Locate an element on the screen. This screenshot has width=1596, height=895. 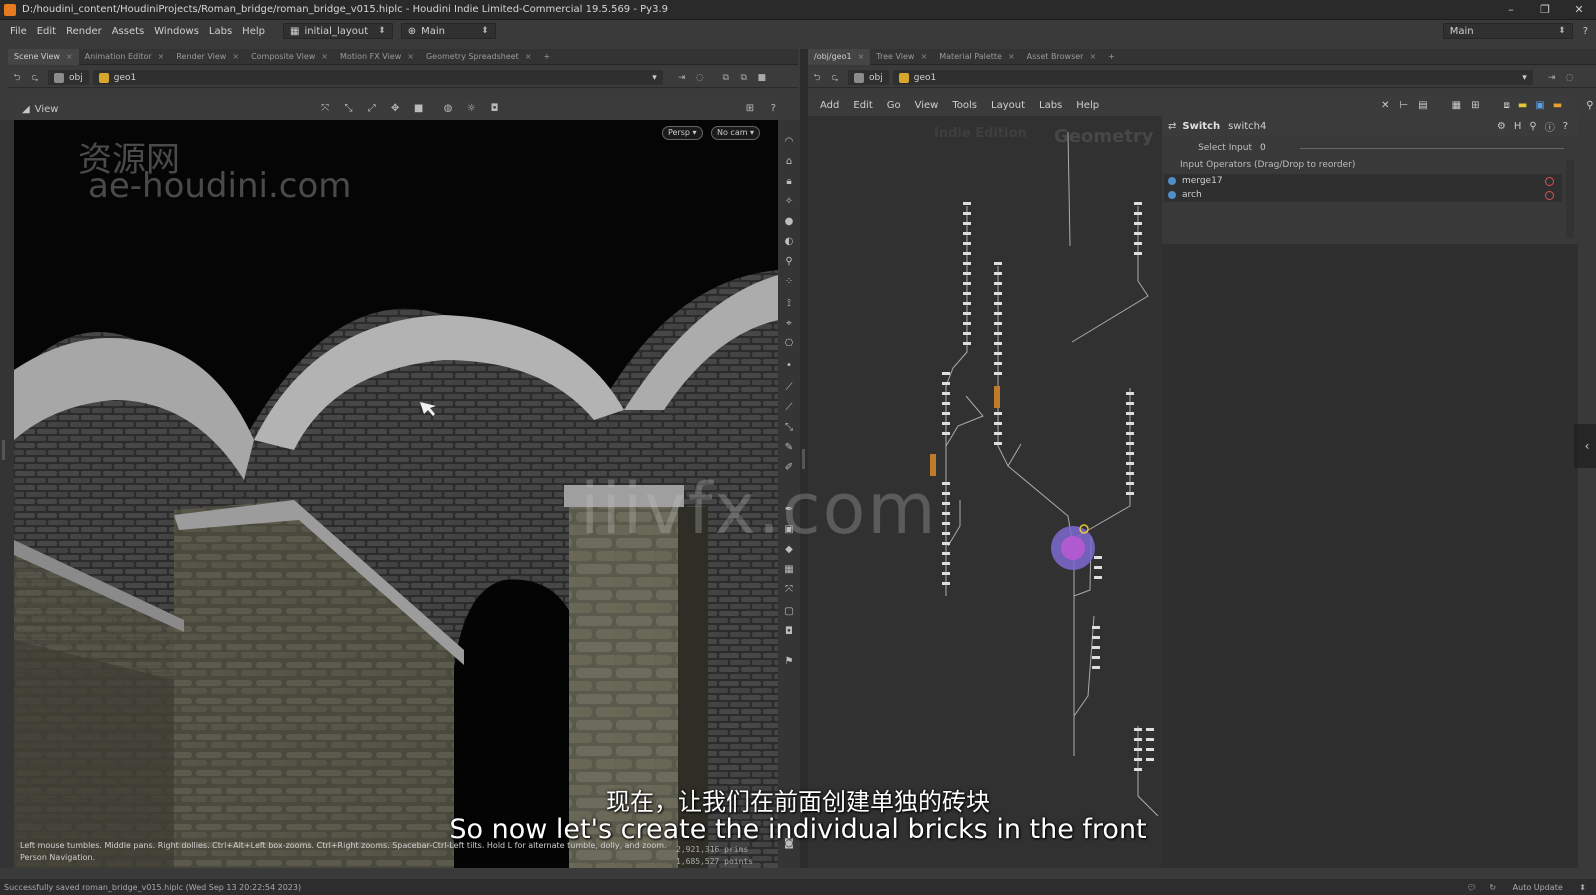
auto-update-label: Auto Update is located at coordinates (1538, 887).